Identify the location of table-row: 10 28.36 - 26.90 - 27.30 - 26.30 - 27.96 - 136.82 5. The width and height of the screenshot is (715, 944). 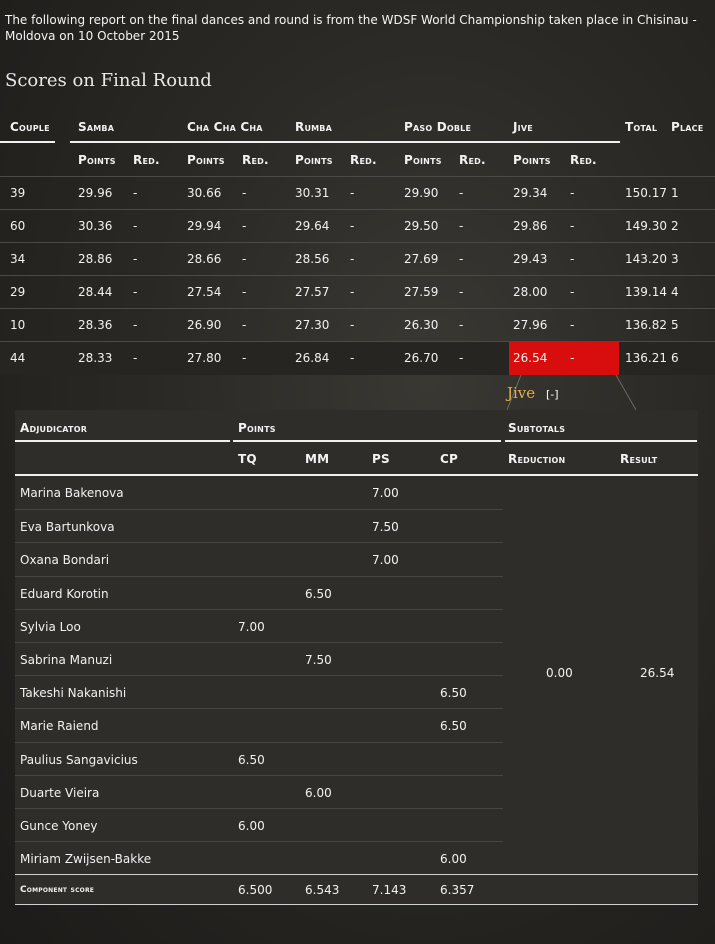
(357, 325).